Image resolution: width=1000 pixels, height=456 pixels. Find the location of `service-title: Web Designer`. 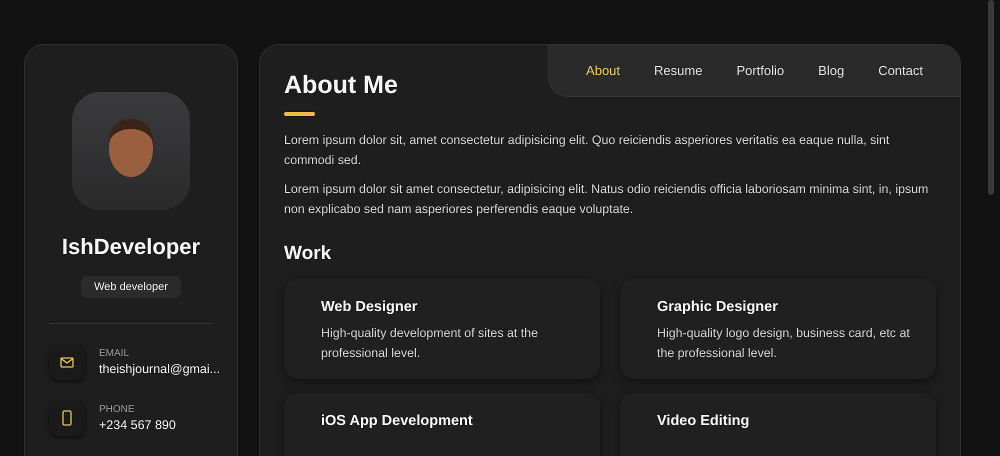

service-title: Web Designer is located at coordinates (369, 307).